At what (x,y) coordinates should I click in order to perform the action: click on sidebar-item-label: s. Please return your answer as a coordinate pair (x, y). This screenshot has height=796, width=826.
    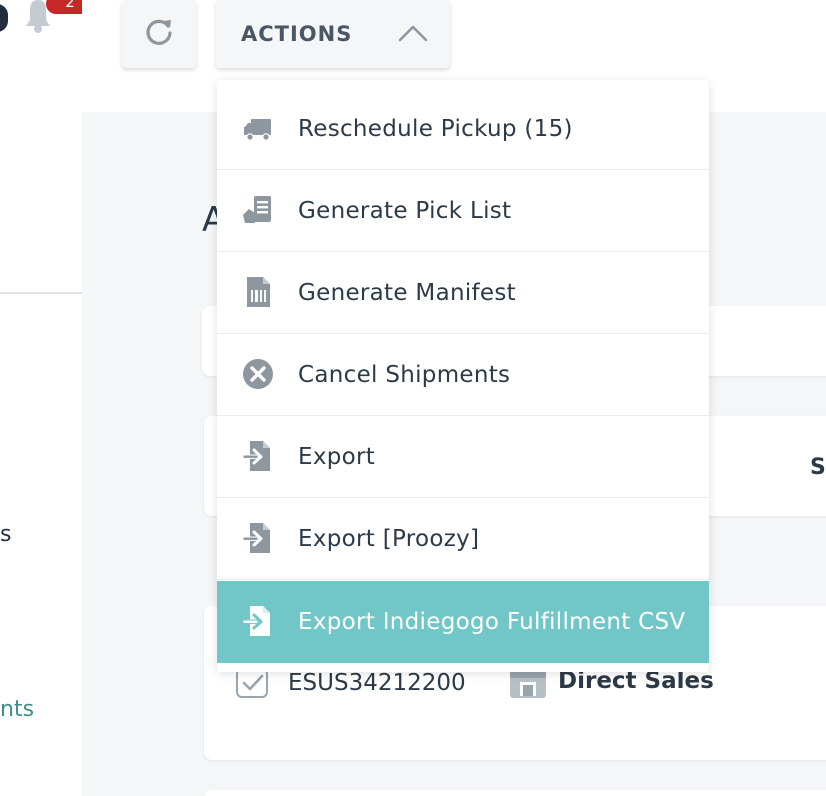
    Looking at the image, I should click on (5, 534).